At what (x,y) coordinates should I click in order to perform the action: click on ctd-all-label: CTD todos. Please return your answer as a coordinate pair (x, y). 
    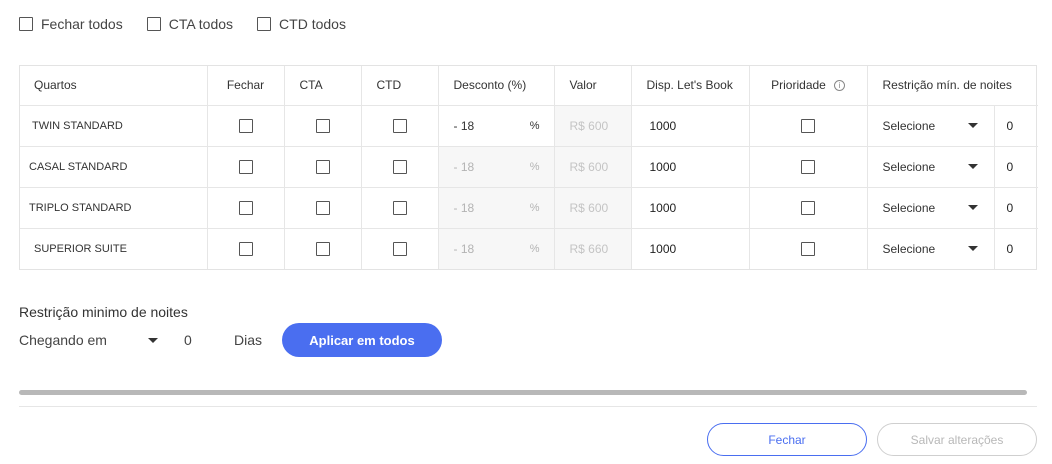
    Looking at the image, I should click on (312, 24).